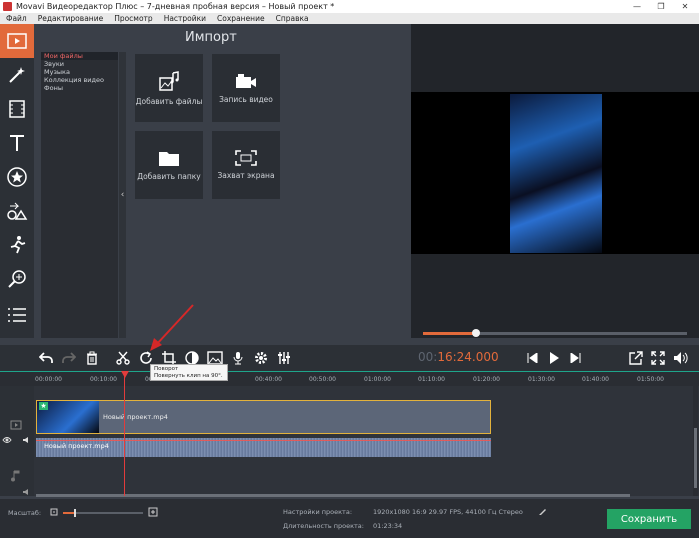 The width and height of the screenshot is (699, 538). What do you see at coordinates (124, 433) in the screenshot?
I see `playhead` at bounding box center [124, 433].